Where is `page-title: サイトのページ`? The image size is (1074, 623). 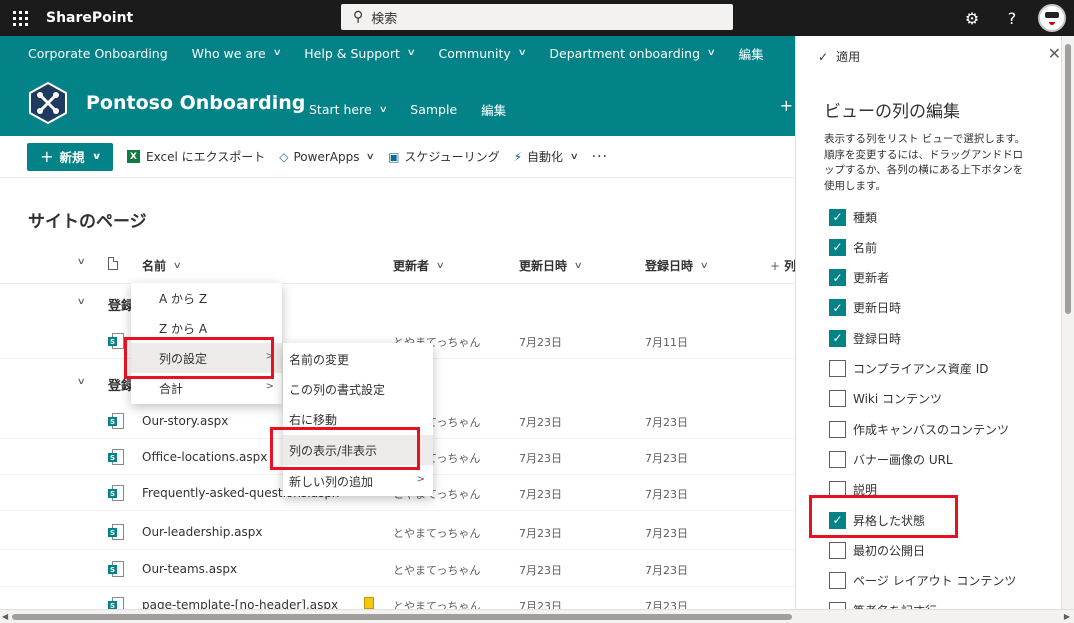 page-title: サイトのページ is located at coordinates (87, 222).